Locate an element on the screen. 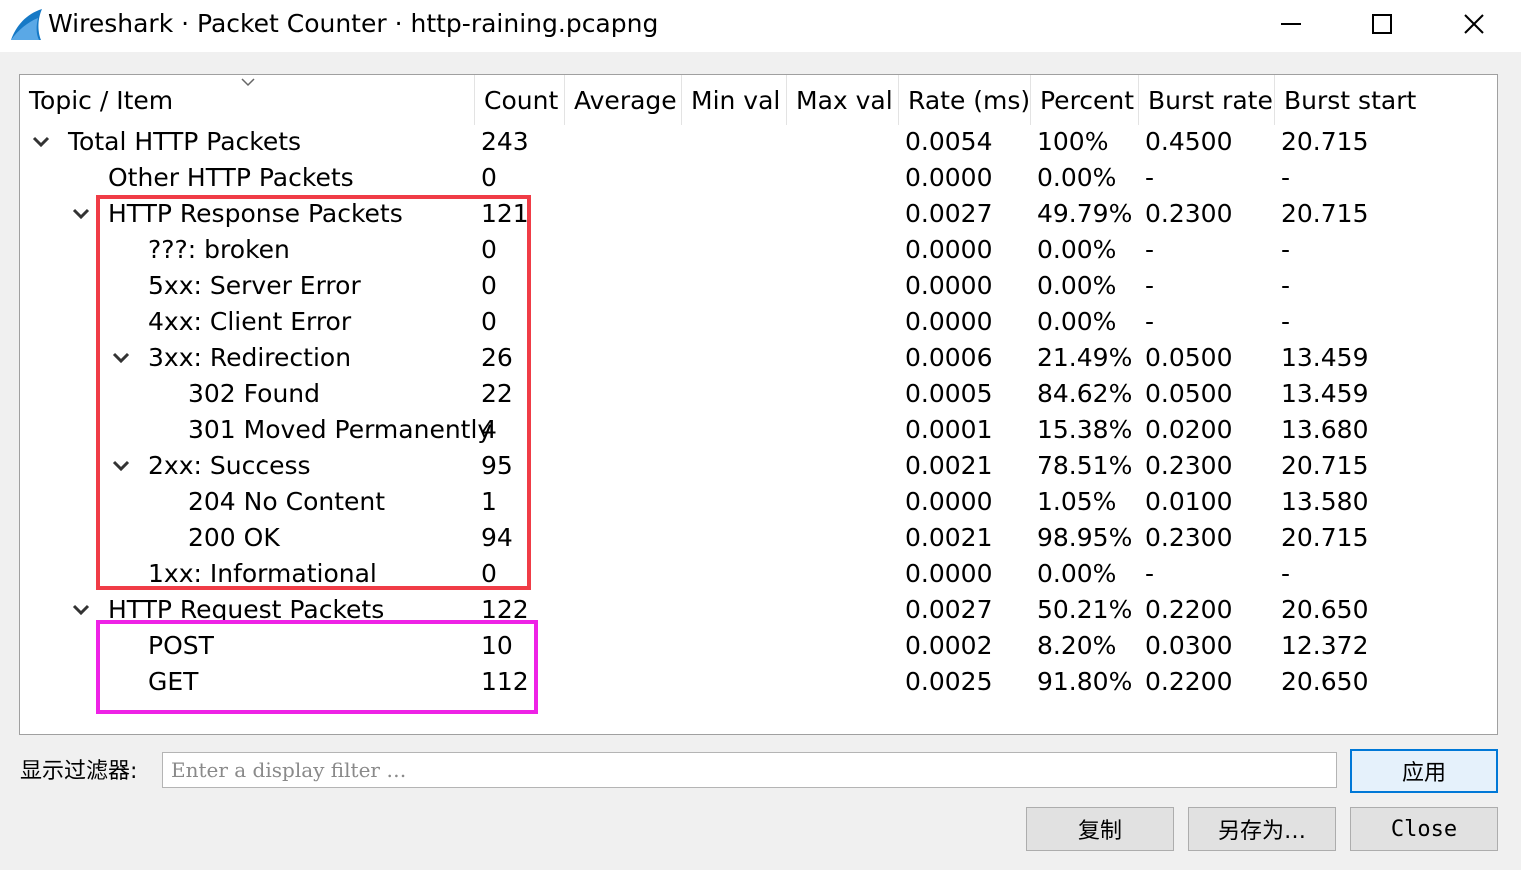  row-count: 4 is located at coordinates (489, 429).